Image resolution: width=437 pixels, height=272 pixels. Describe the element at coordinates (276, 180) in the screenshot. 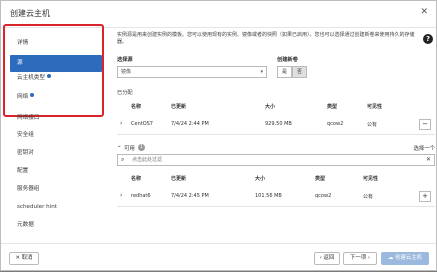

I see `available-table-header: 名称 已更新 大小 类型 可见性` at that location.